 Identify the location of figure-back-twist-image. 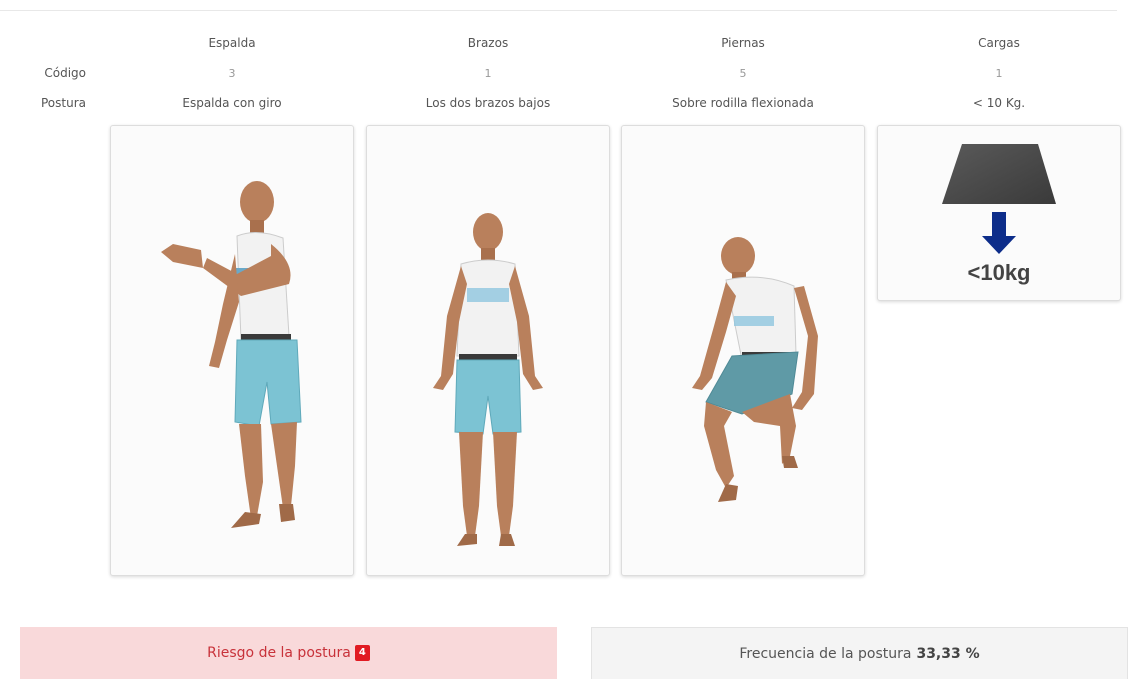
(231, 354).